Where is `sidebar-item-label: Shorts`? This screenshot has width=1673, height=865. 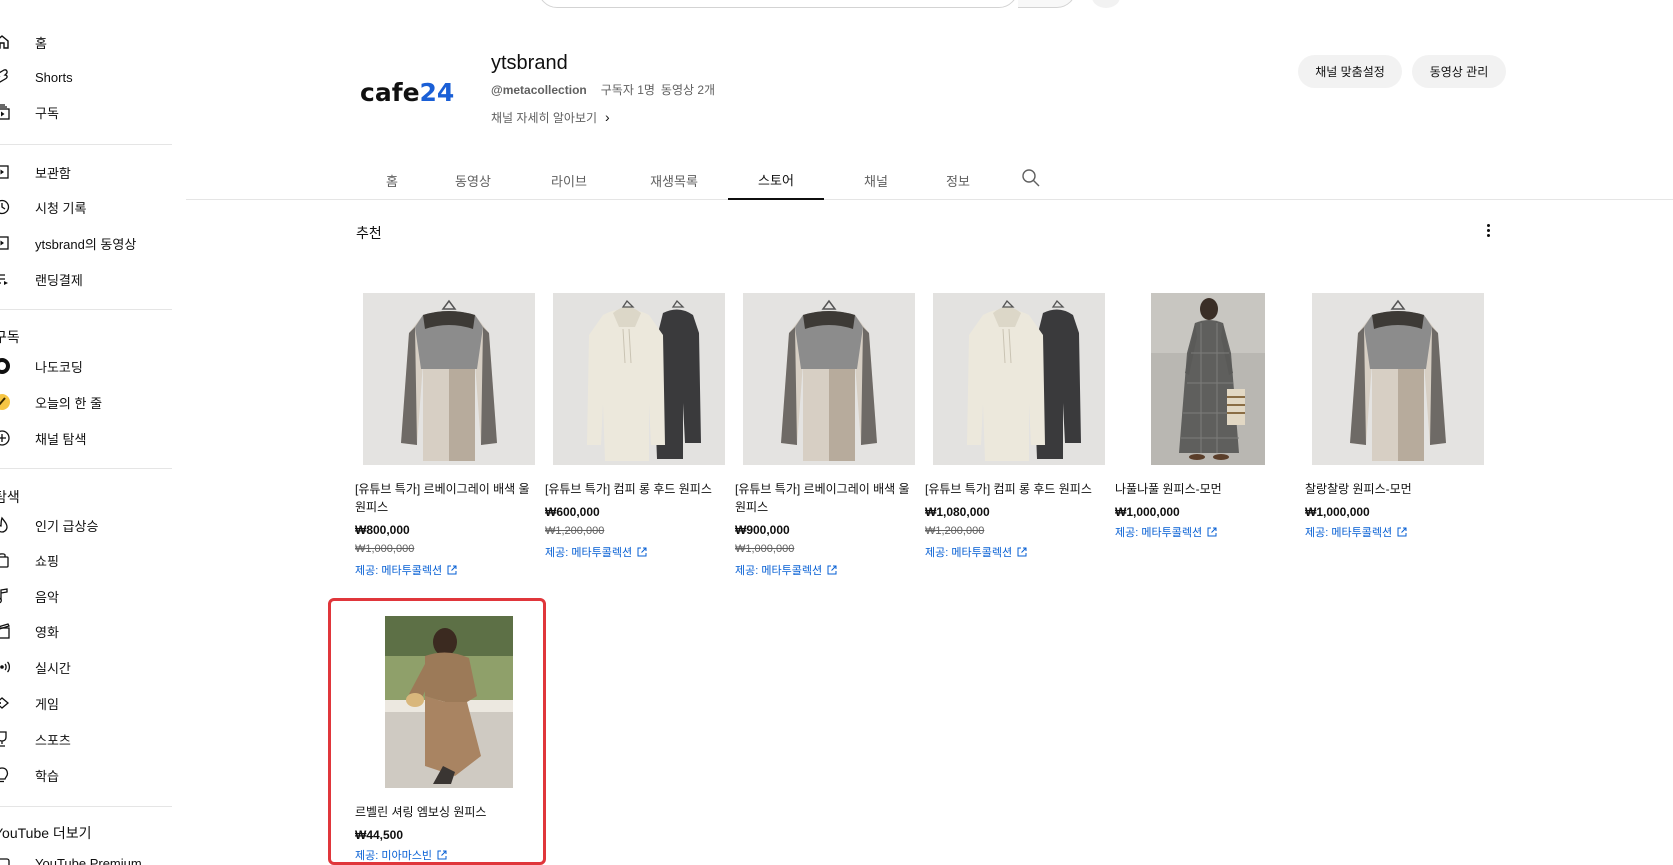
sidebar-item-label: Shorts is located at coordinates (54, 77).